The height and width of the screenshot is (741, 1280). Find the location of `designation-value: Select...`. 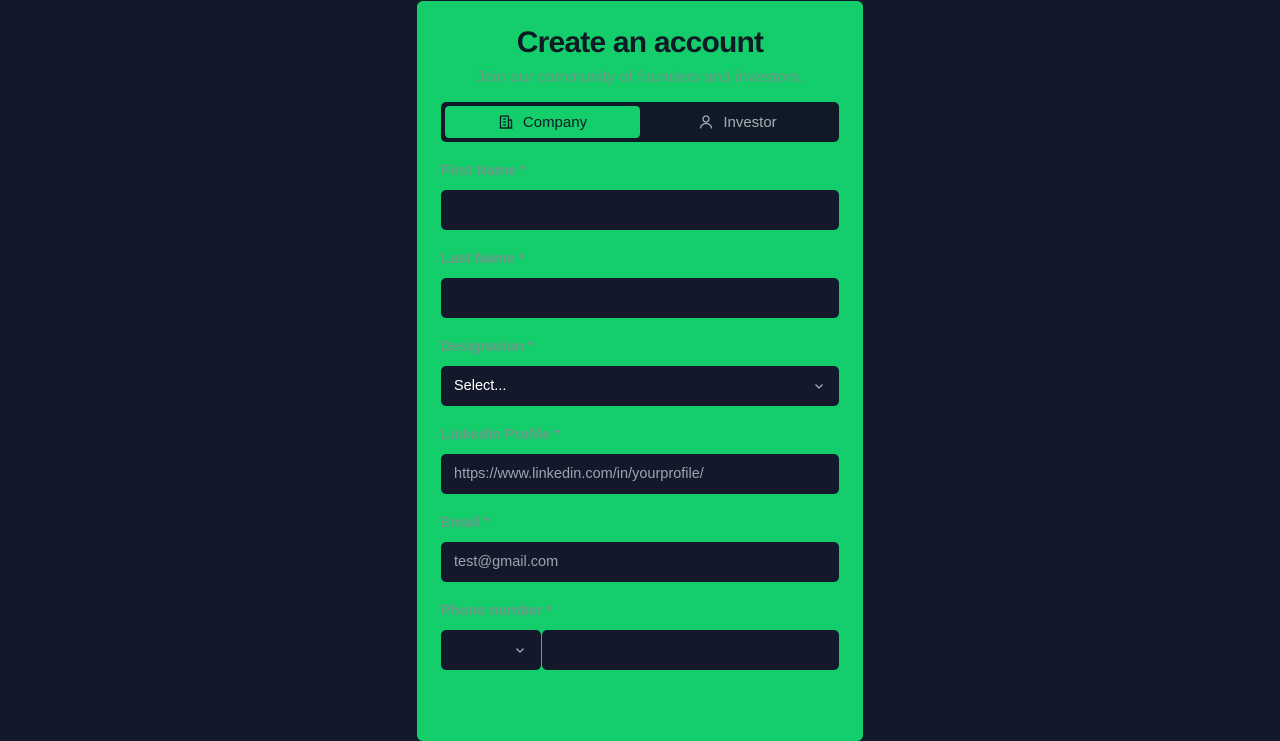

designation-value: Select... is located at coordinates (480, 386).